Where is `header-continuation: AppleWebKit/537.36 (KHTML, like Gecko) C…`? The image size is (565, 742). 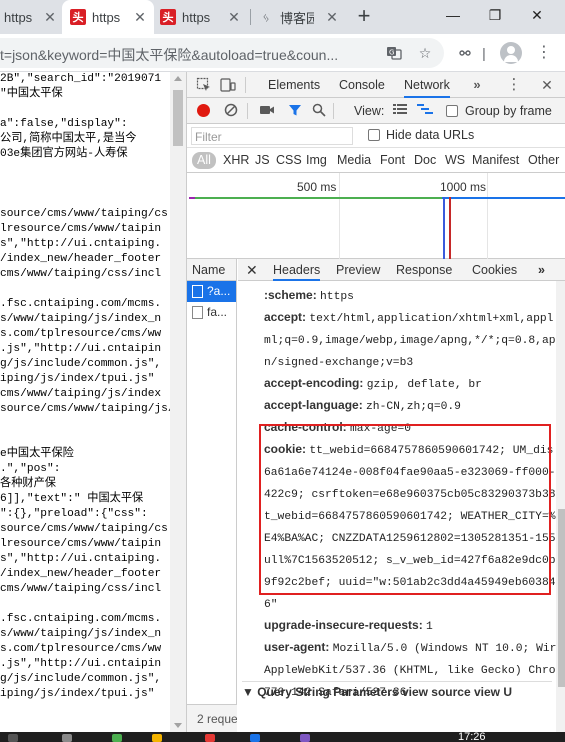
header-continuation: AppleWebKit/537.36 (KHTML, like Gecko) C… is located at coordinates (410, 671).